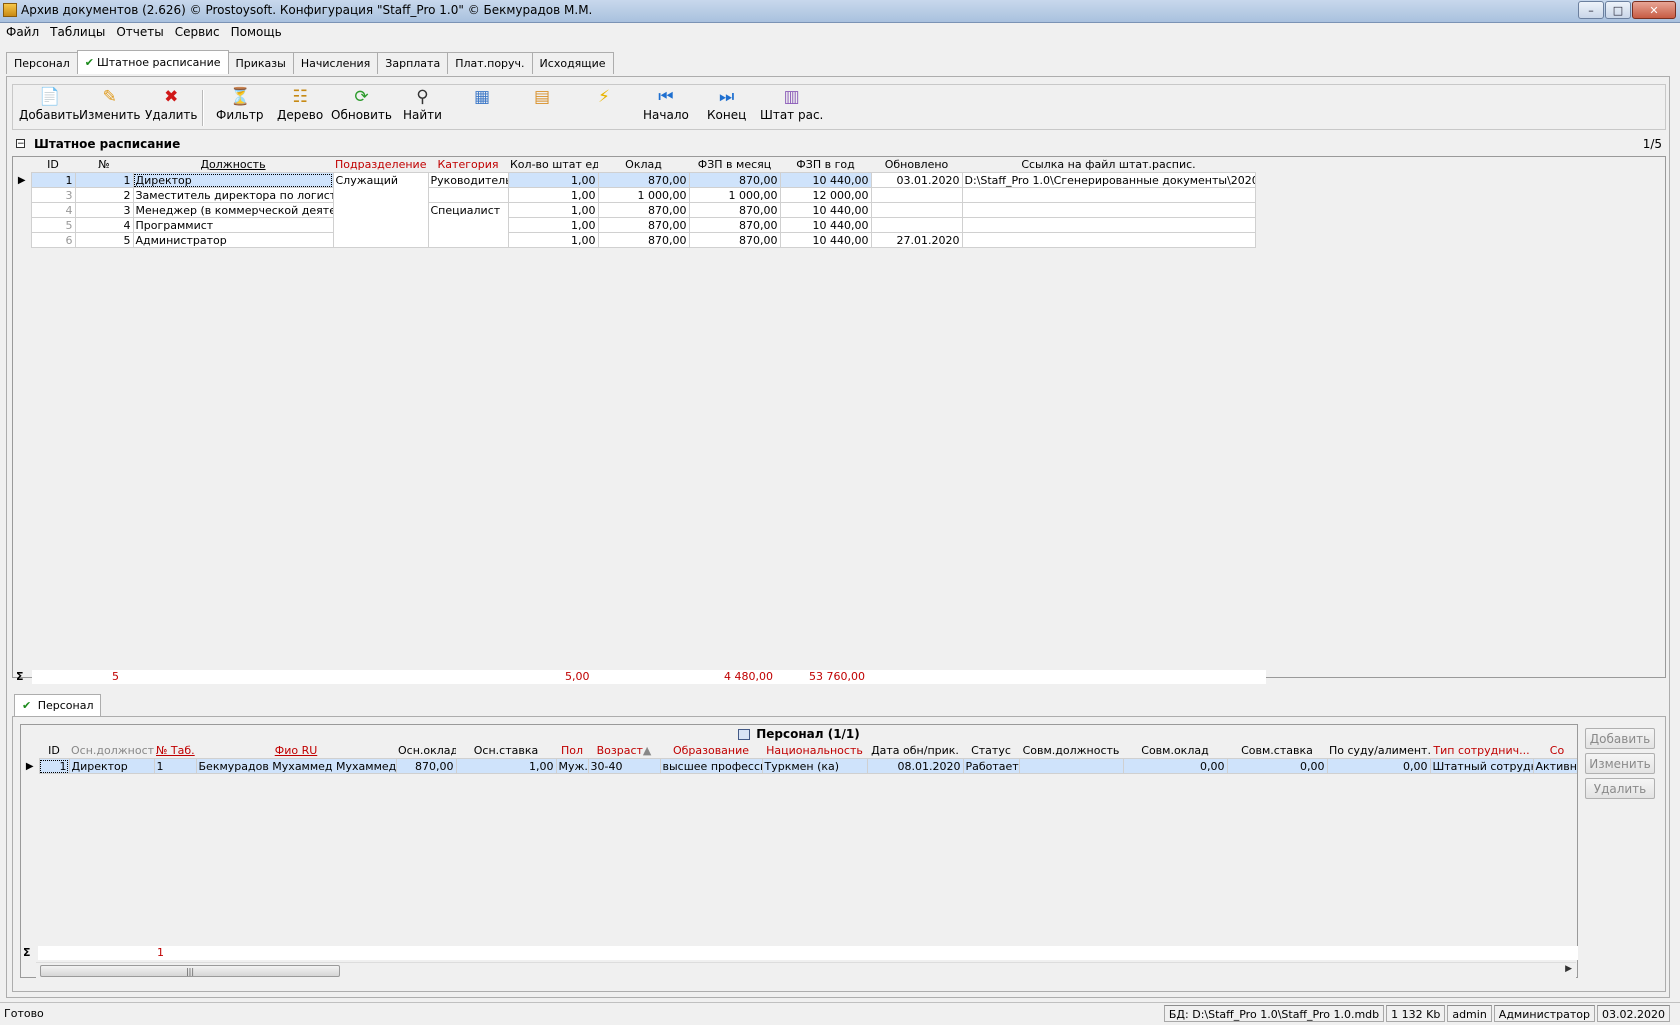 This screenshot has width=1680, height=1025. I want to click on total-qty: 5,00, so click(577, 676).